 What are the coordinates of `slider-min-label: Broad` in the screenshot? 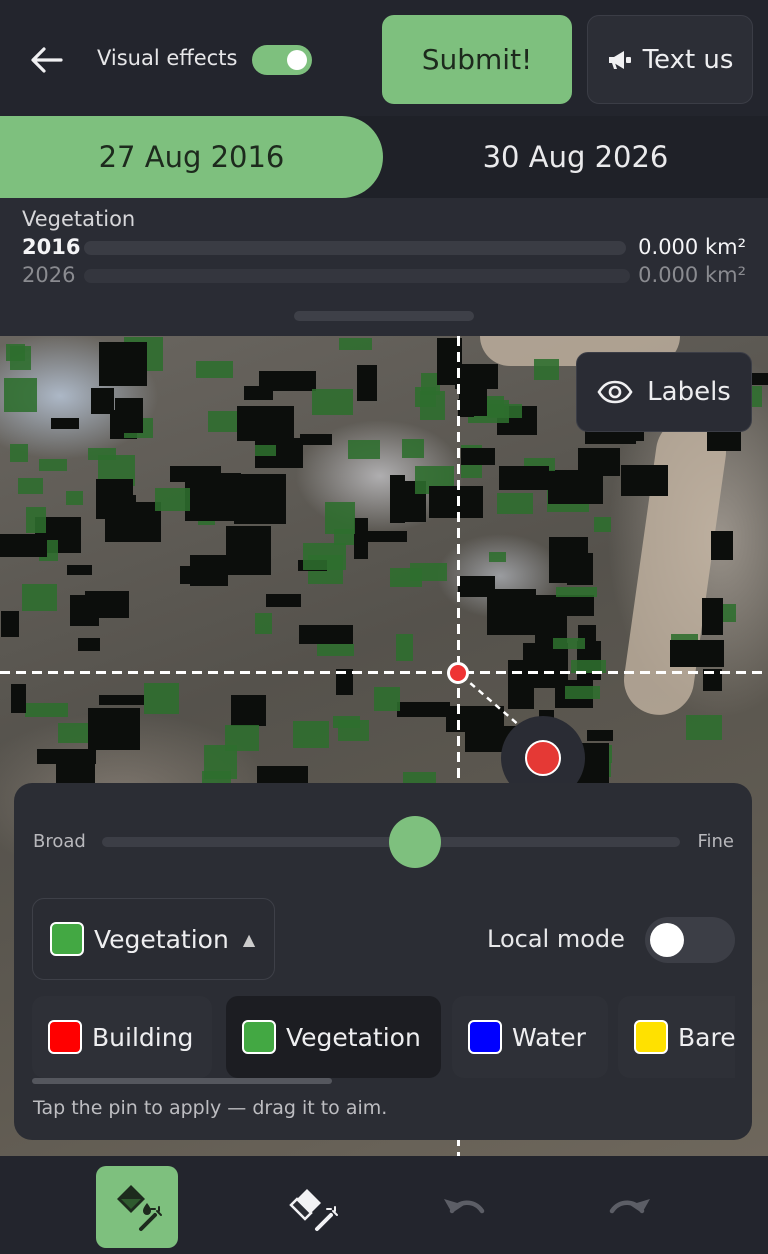 It's located at (59, 841).